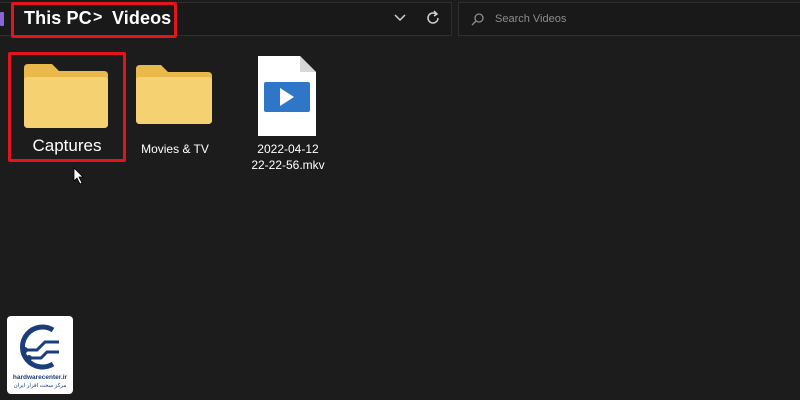 The height and width of the screenshot is (400, 800). Describe the element at coordinates (288, 165) in the screenshot. I see `file-name-line2: 22-22-56.mkv` at that location.